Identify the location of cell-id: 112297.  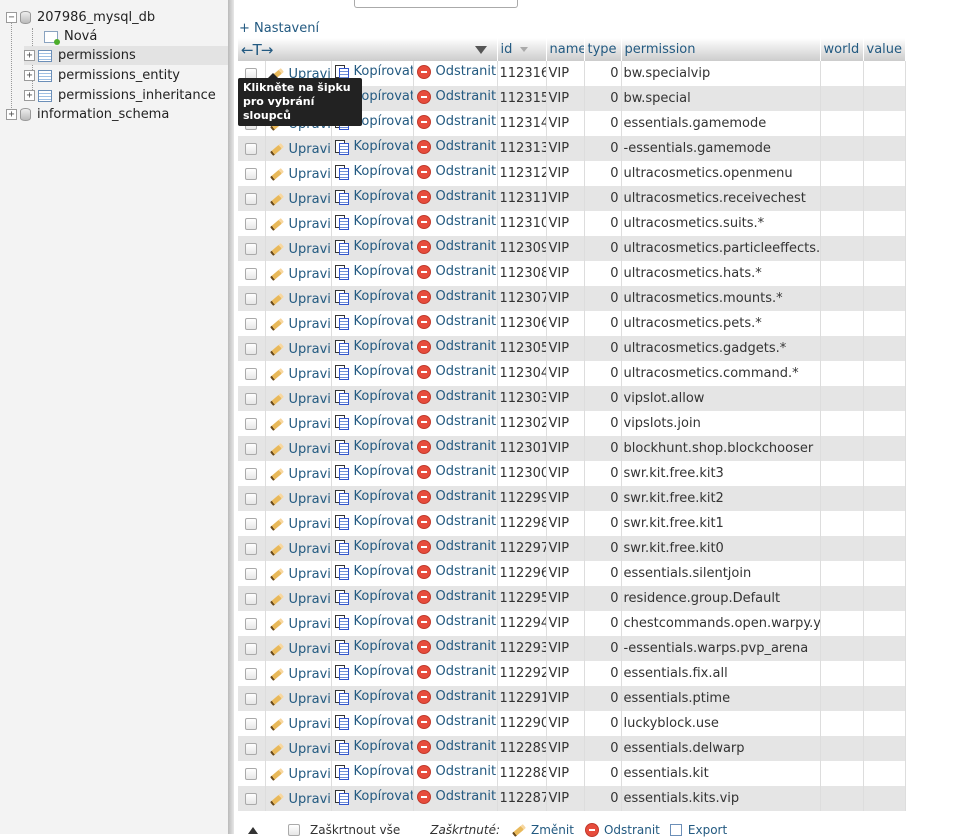
(522, 548).